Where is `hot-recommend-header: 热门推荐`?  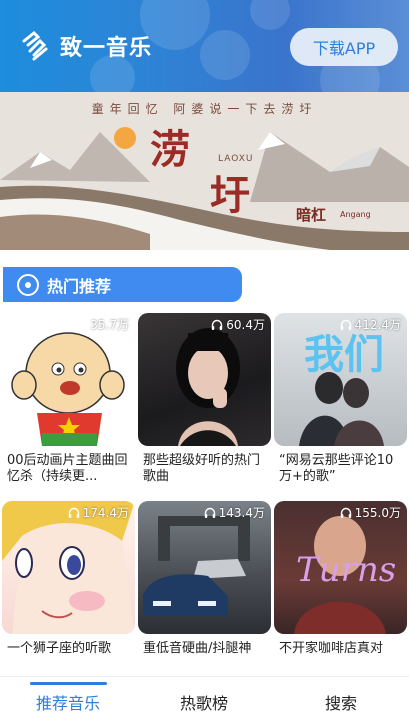
hot-recommend-header: 热门推荐 is located at coordinates (122, 284).